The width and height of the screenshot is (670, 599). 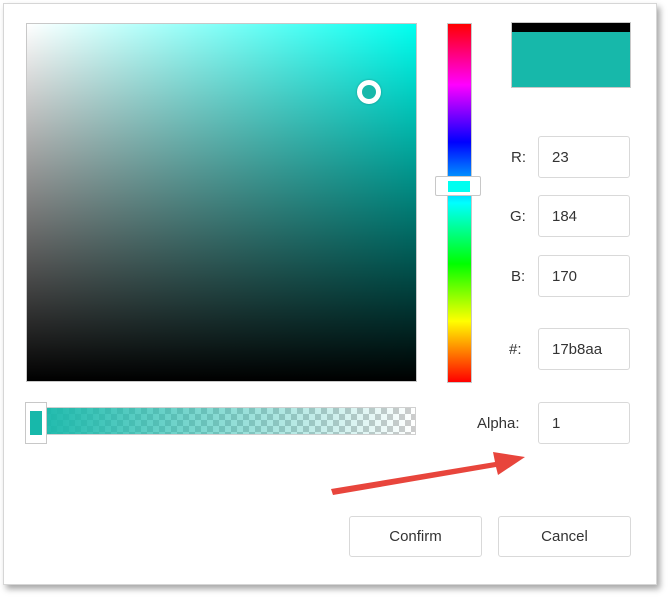 I want to click on alpha-slider-handle, so click(x=36, y=423).